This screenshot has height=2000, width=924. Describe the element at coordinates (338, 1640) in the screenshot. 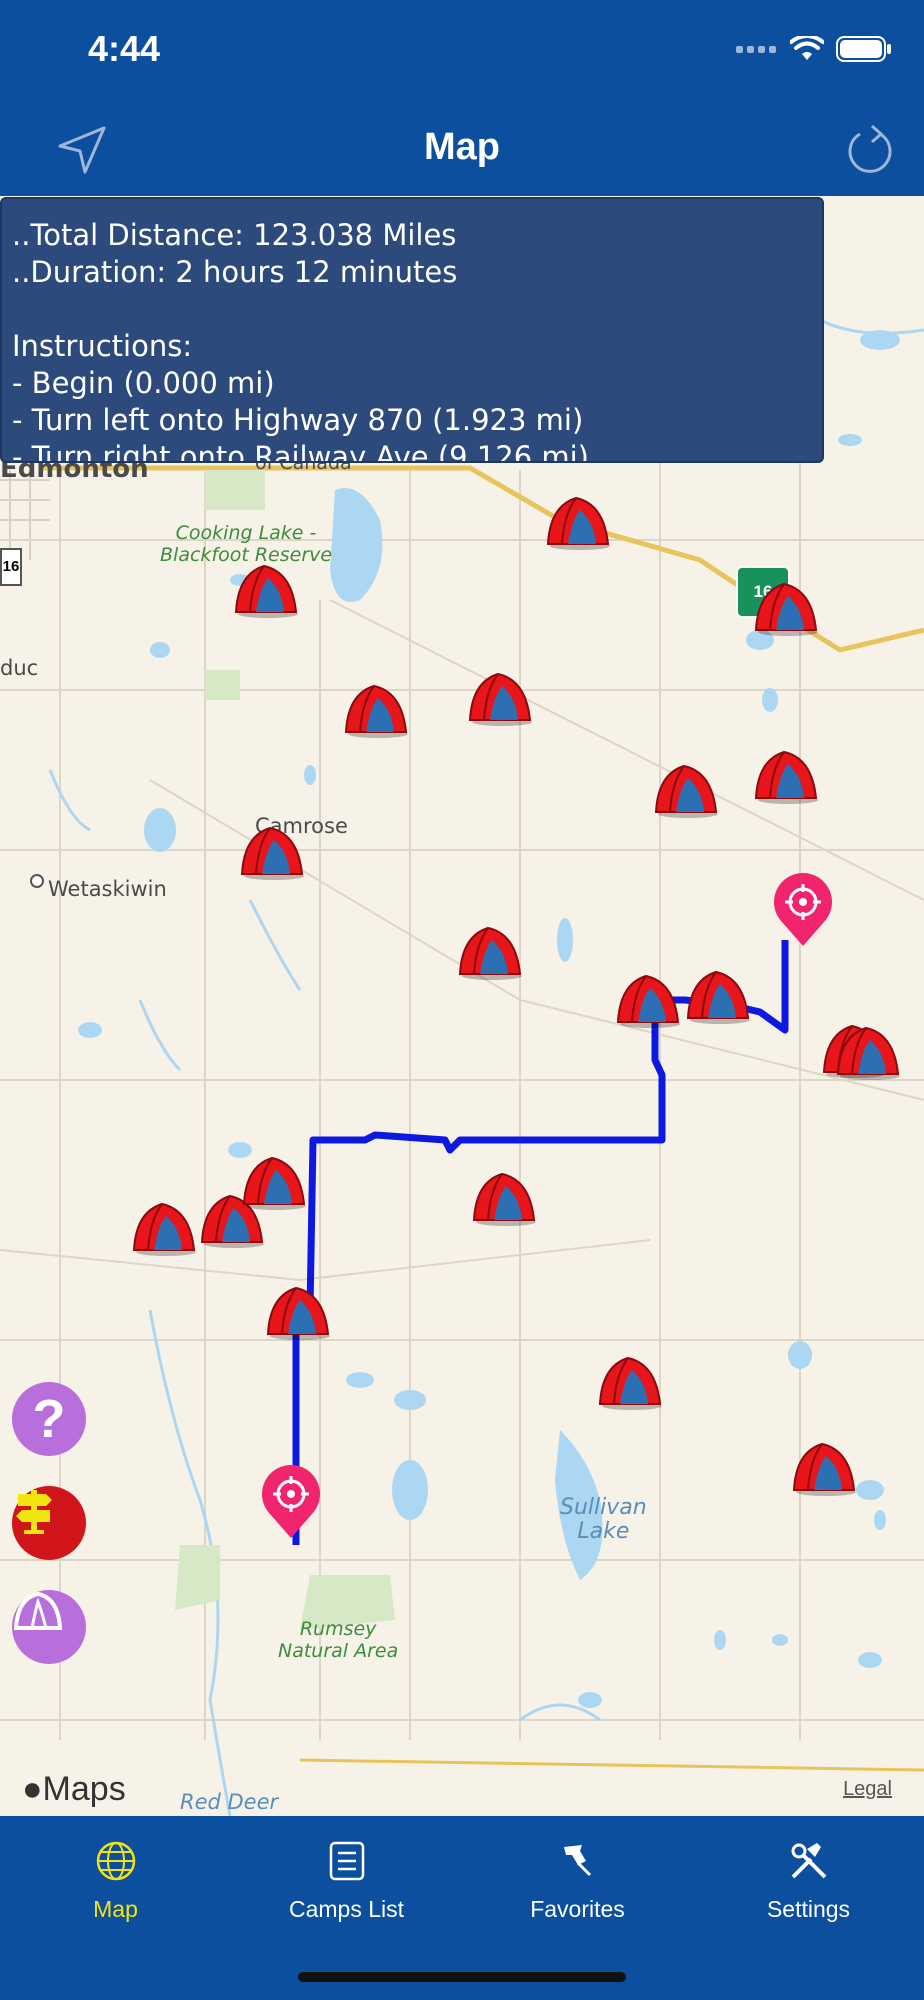

I see `label-rumsey: Rumsey Natural Area` at that location.